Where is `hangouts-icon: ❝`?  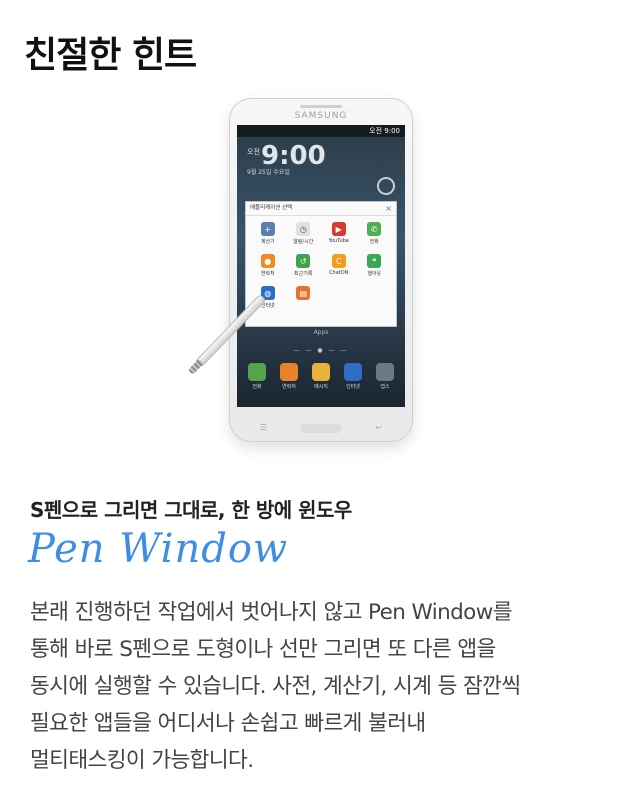 hangouts-icon: ❝ is located at coordinates (374, 261).